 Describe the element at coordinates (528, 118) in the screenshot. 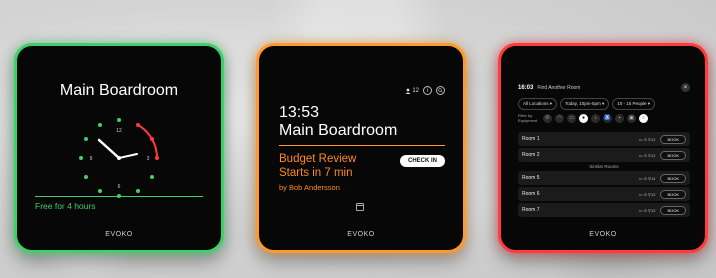

I see `equipment-label: Filter by Equipment` at that location.